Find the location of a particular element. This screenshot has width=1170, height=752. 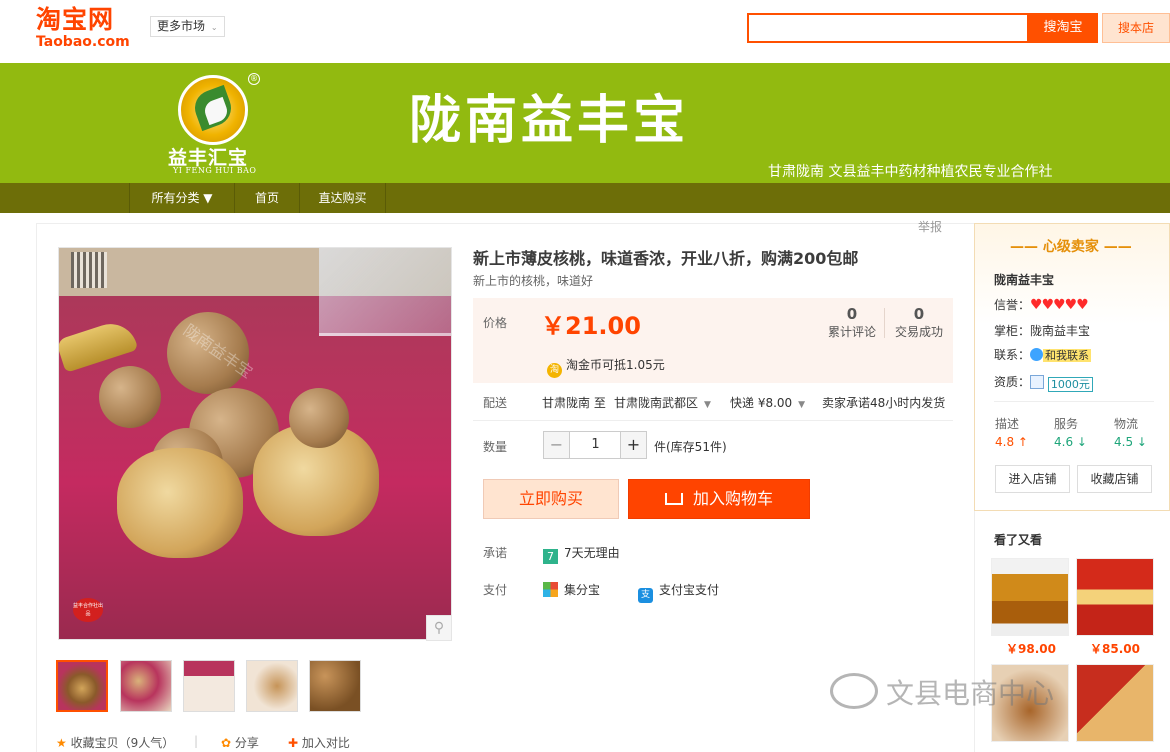

wechat-icon is located at coordinates (854, 691).